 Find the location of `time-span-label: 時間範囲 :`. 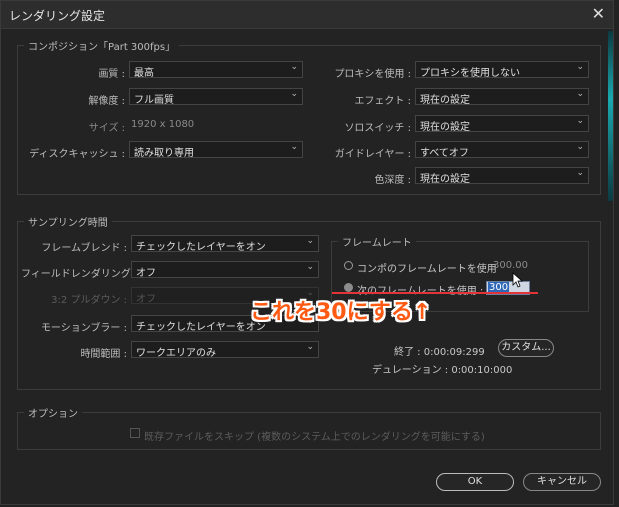

time-span-label: 時間範囲 : is located at coordinates (103, 354).